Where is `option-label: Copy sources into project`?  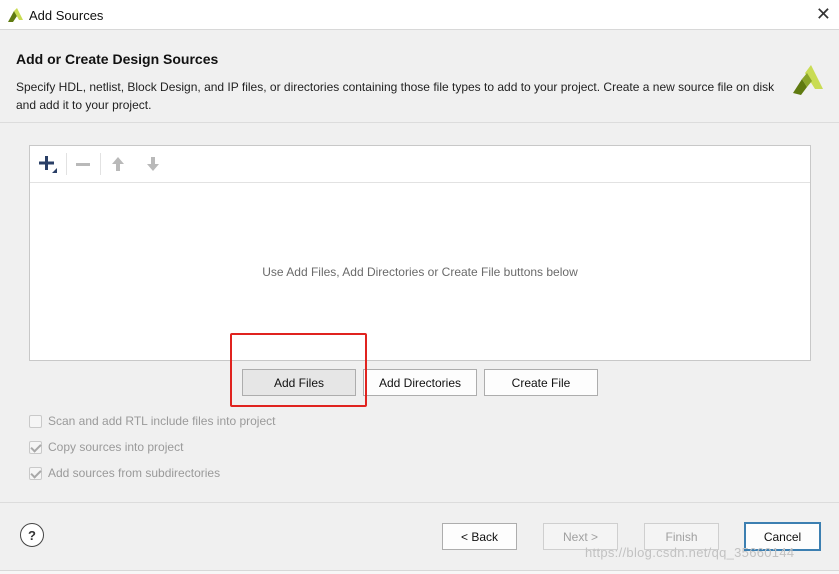 option-label: Copy sources into project is located at coordinates (116, 447).